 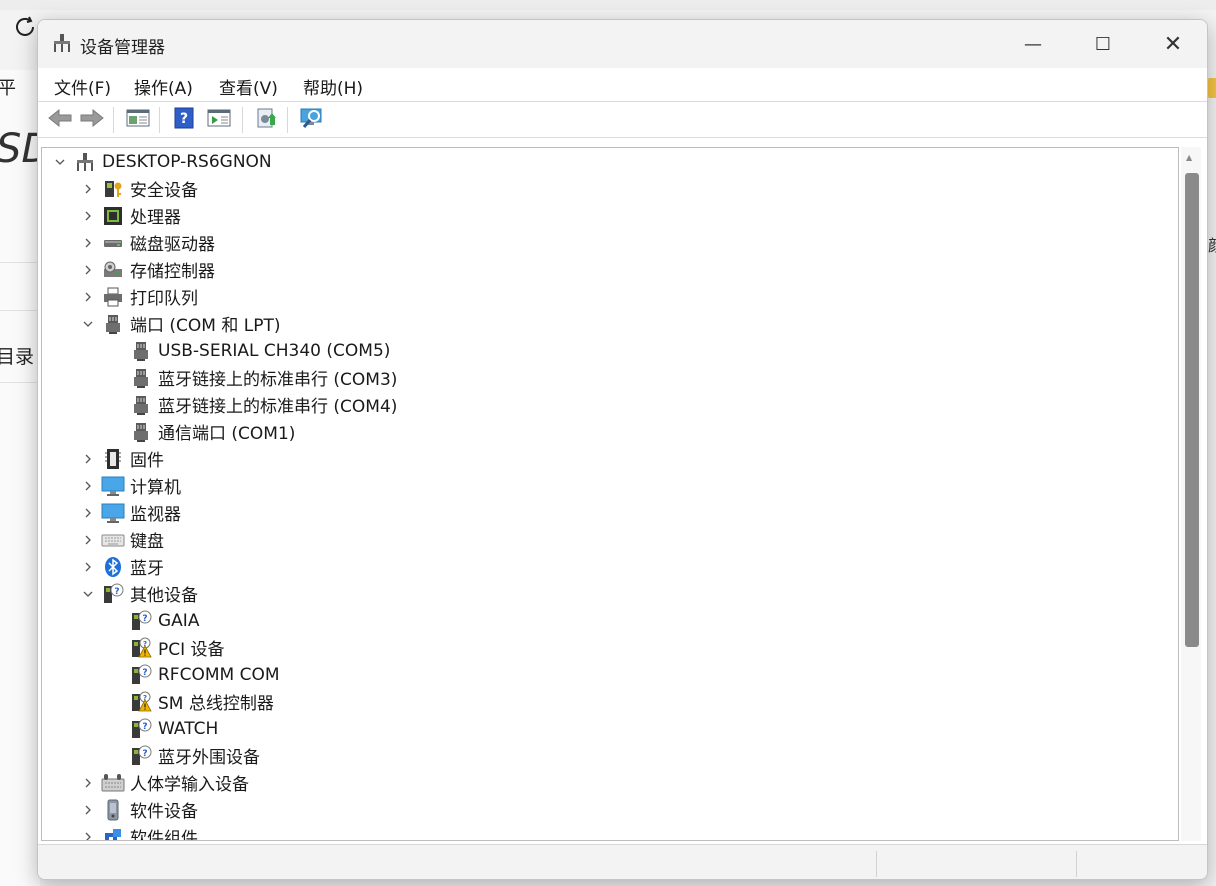 I want to click on refresh-icon, so click(x=25, y=30).